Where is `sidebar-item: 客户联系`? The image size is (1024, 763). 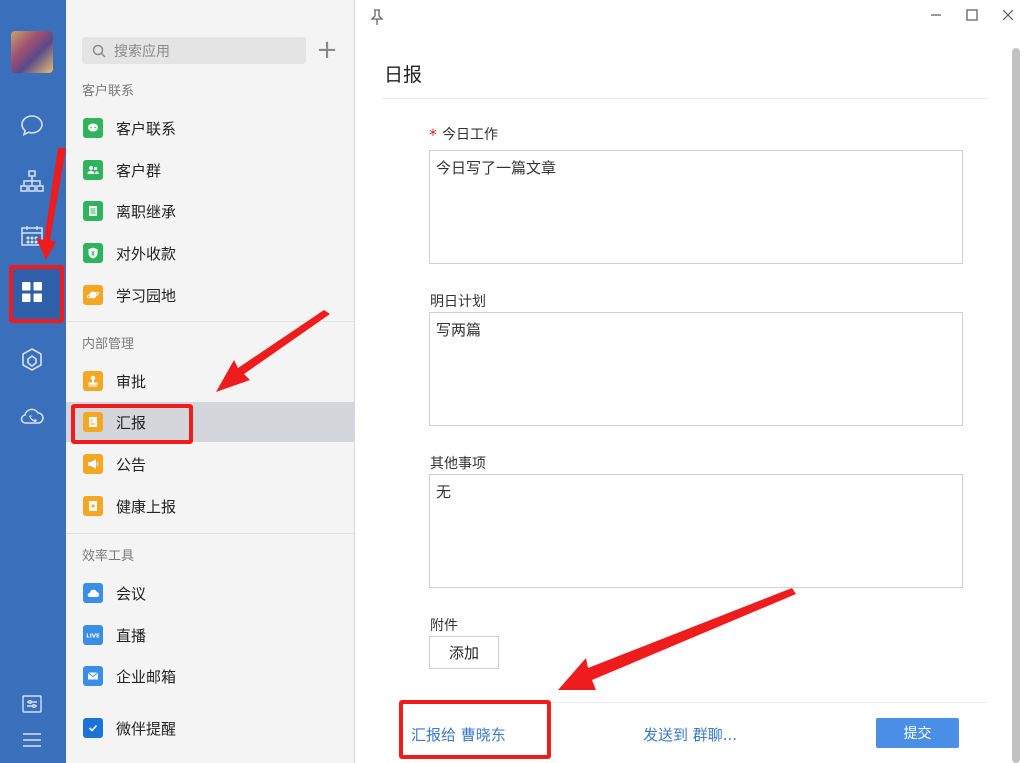 sidebar-item: 客户联系 is located at coordinates (210, 128).